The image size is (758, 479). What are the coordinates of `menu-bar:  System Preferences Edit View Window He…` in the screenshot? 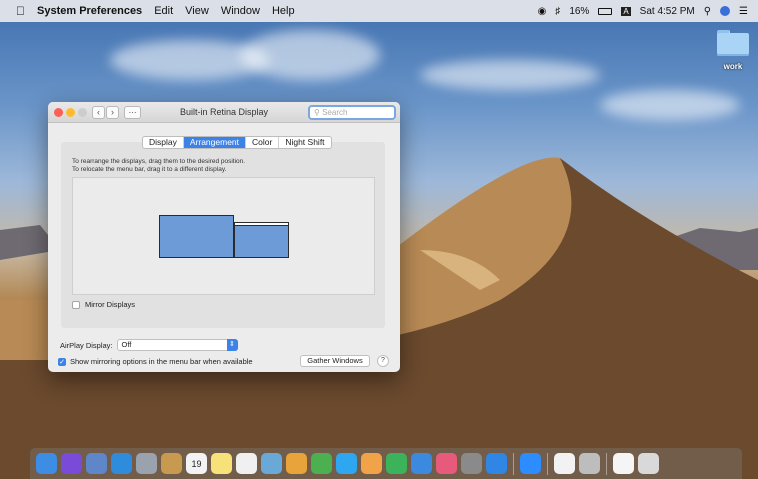 It's located at (379, 11).